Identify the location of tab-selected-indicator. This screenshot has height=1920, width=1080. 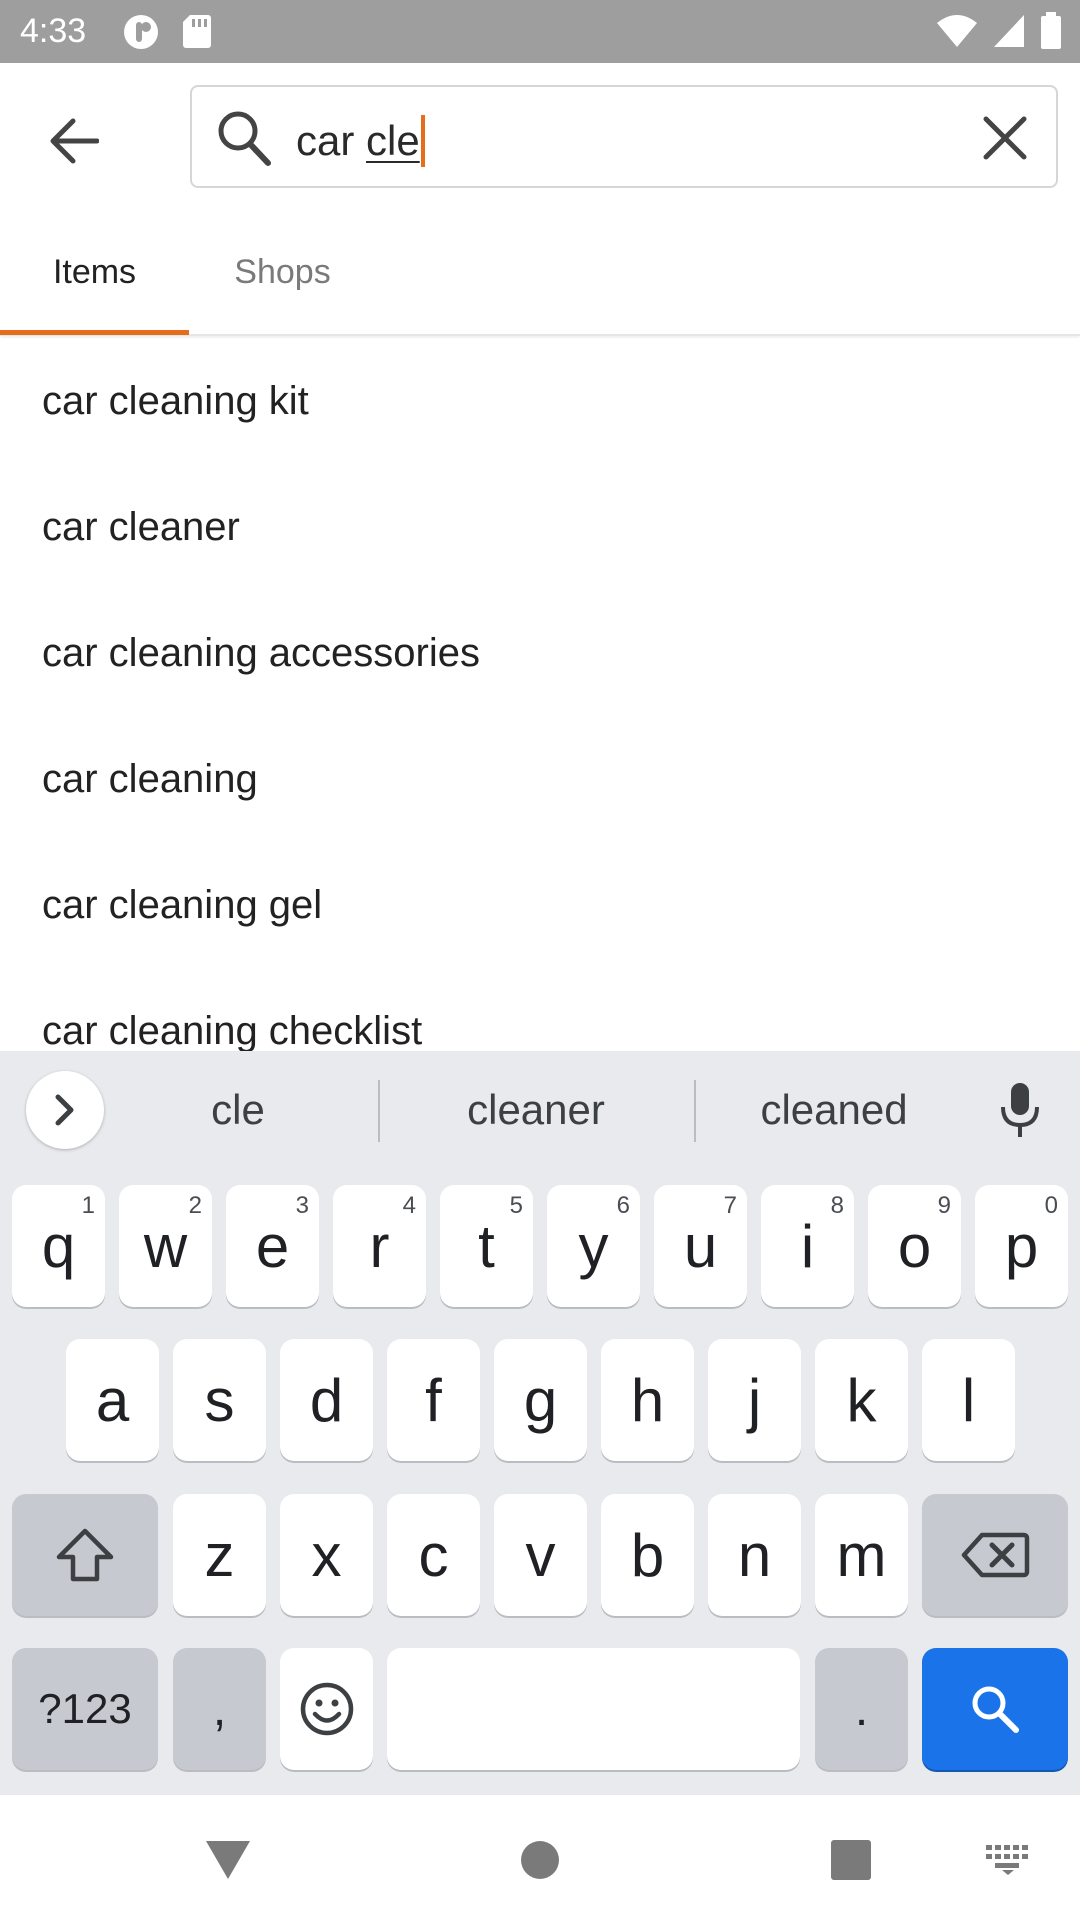
(94, 332).